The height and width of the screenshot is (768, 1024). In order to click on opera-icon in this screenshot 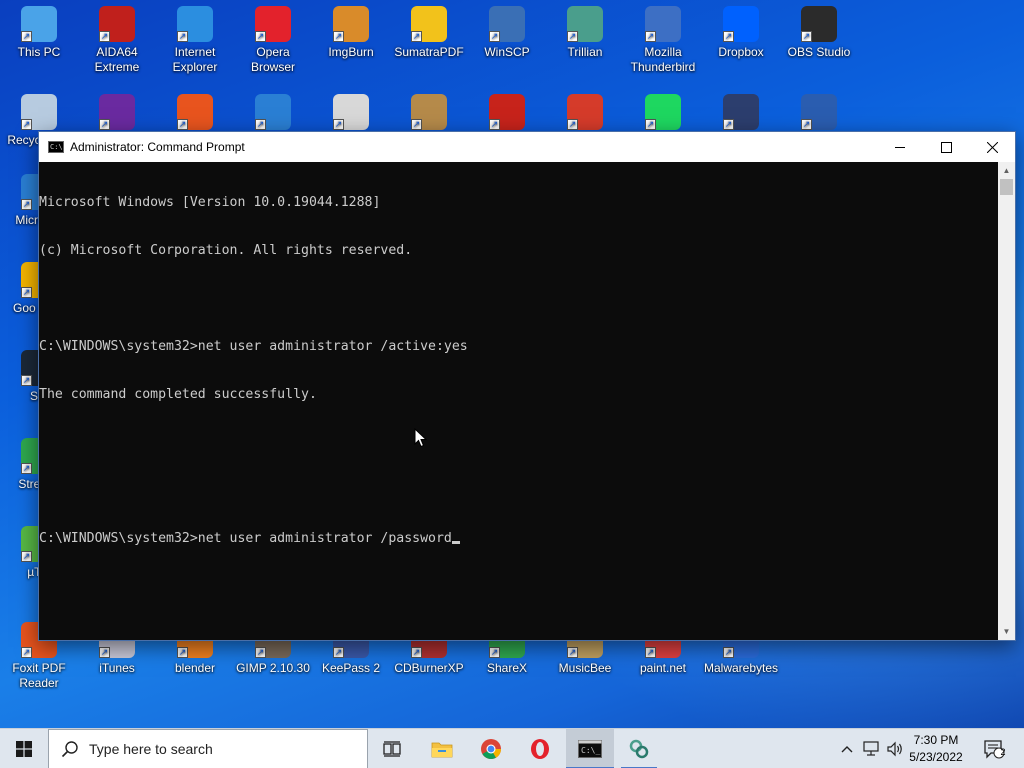, I will do `click(540, 749)`.